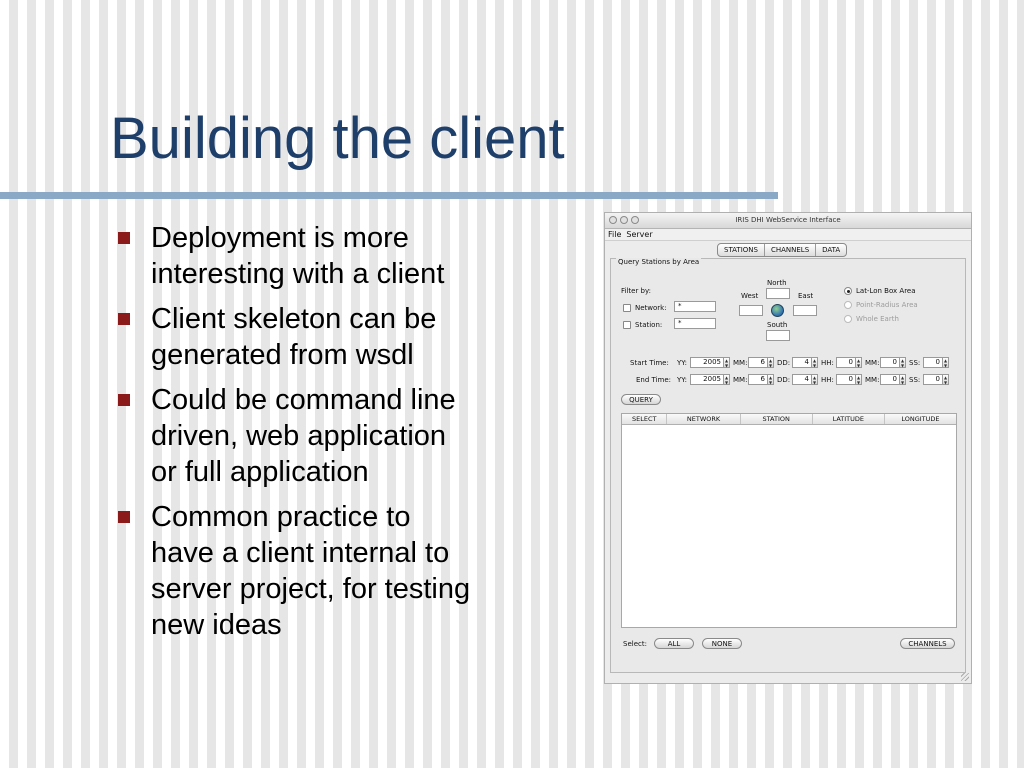 The height and width of the screenshot is (768, 1024). Describe the element at coordinates (846, 362) in the screenshot. I see `start-hh-value: 0` at that location.